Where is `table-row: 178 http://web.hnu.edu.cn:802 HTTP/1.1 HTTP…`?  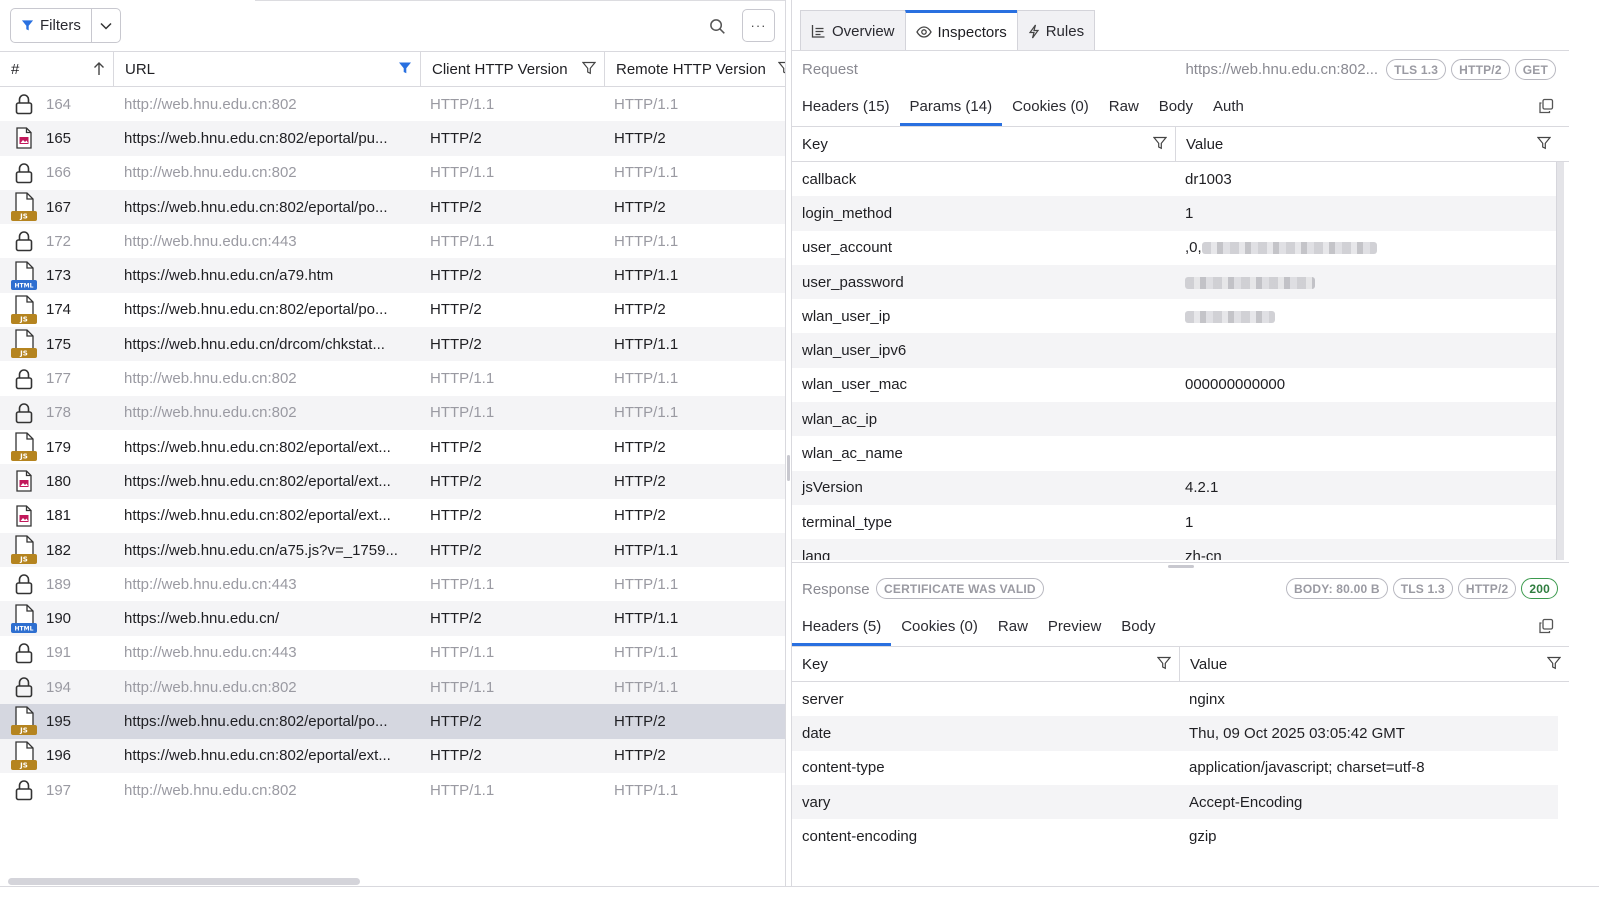 table-row: 178 http://web.hnu.edu.cn:802 HTTP/1.1 HTTP… is located at coordinates (392, 412).